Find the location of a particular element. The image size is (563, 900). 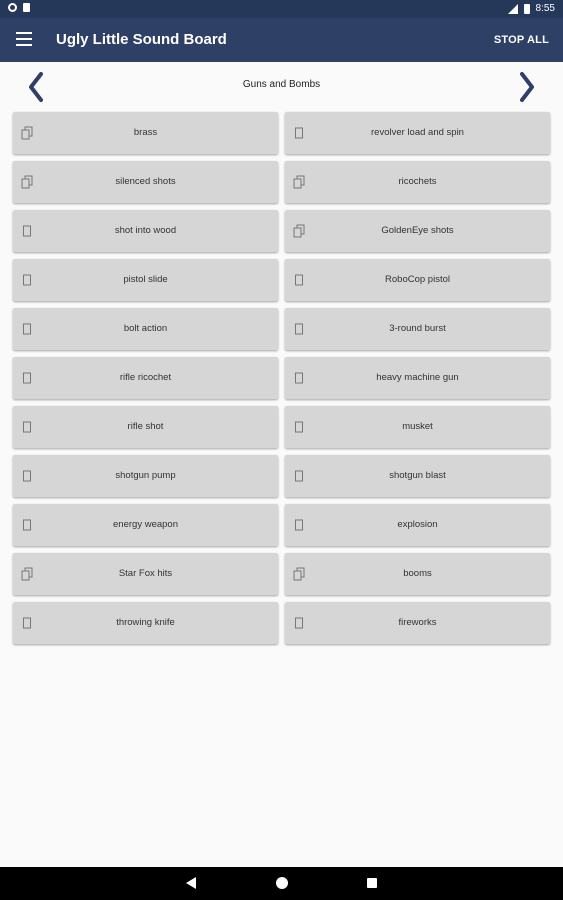

sound-button: revolver load and spin is located at coordinates (417, 133).